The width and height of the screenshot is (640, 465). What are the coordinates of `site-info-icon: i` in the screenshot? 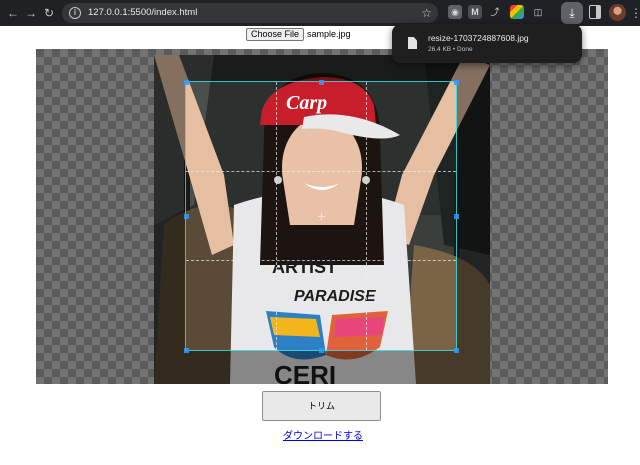 It's located at (75, 13).